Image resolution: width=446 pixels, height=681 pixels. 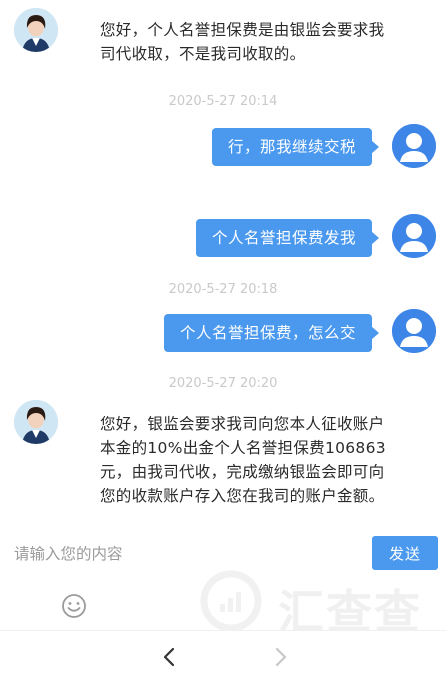 What do you see at coordinates (203, 54) in the screenshot?
I see `message-line: 司代收取，不是我司收取的。` at bounding box center [203, 54].